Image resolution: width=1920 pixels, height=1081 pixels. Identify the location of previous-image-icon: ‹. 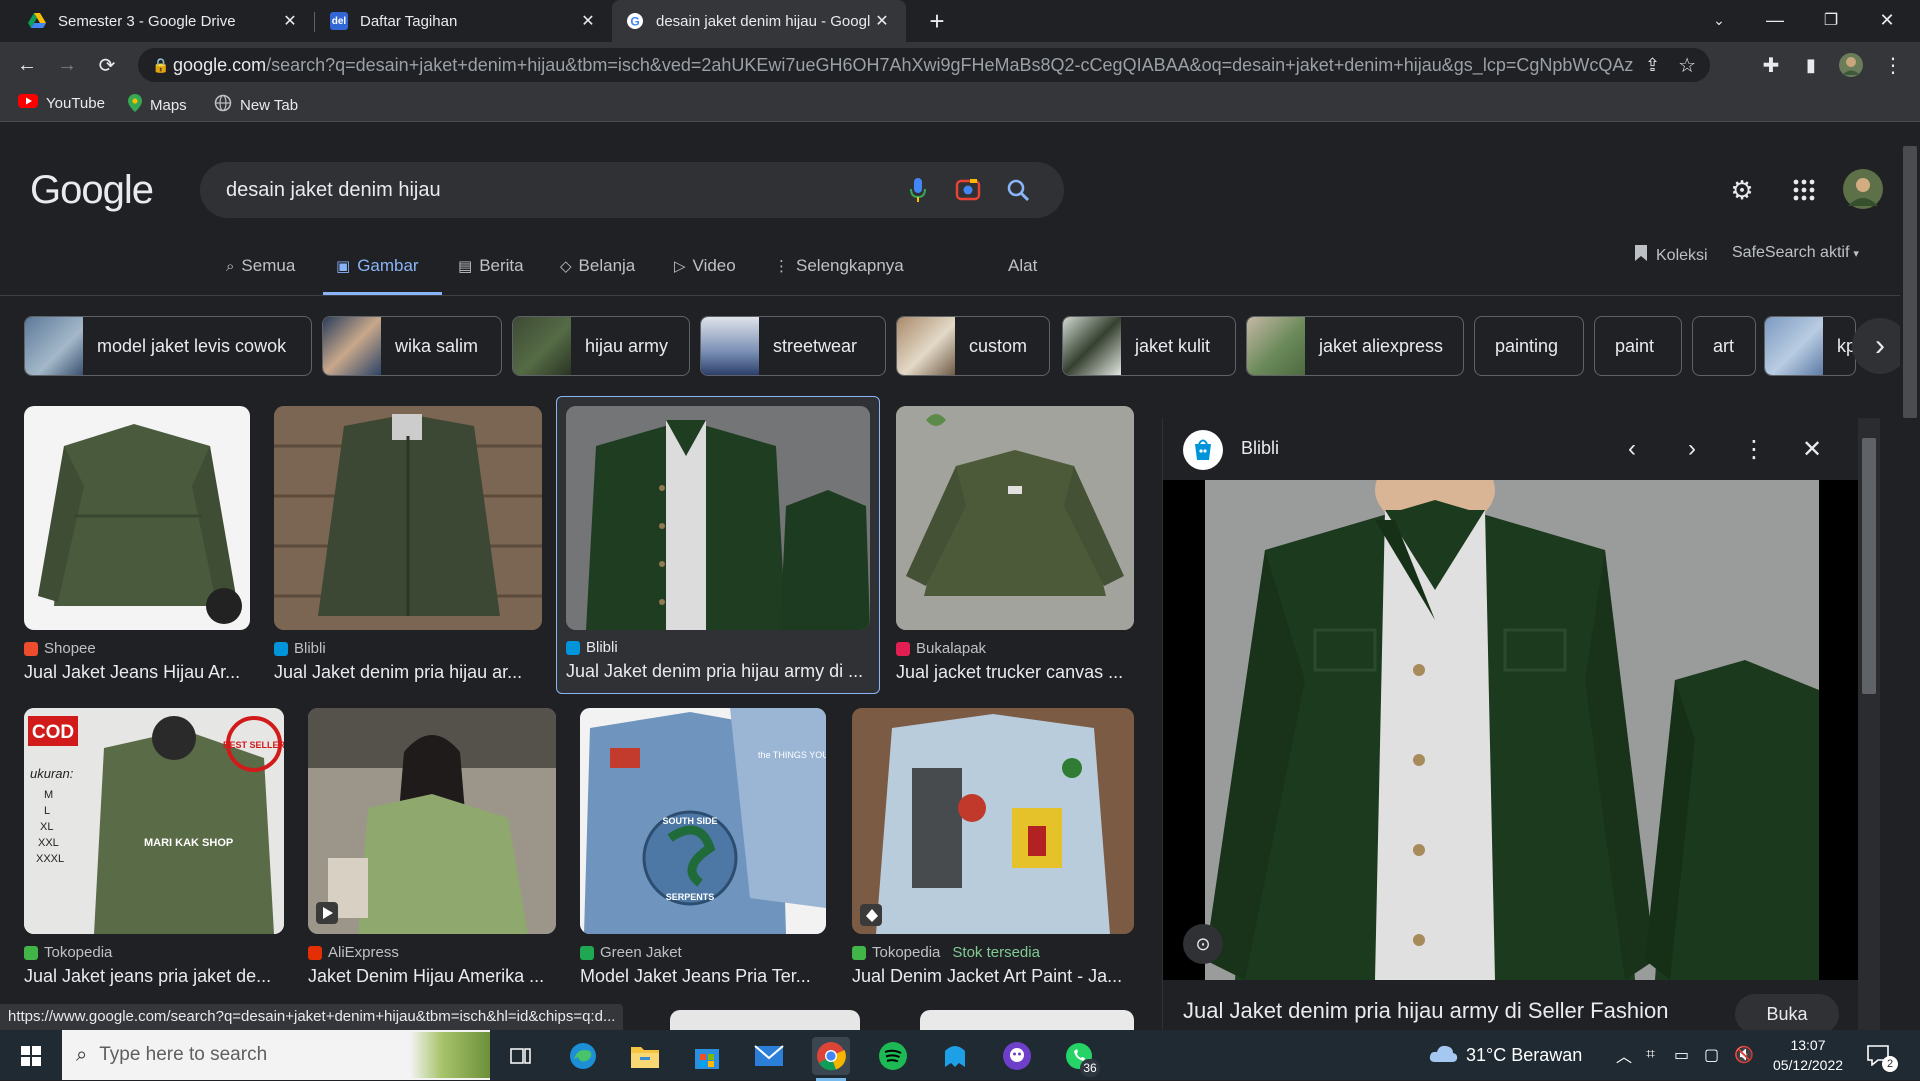
(1632, 449).